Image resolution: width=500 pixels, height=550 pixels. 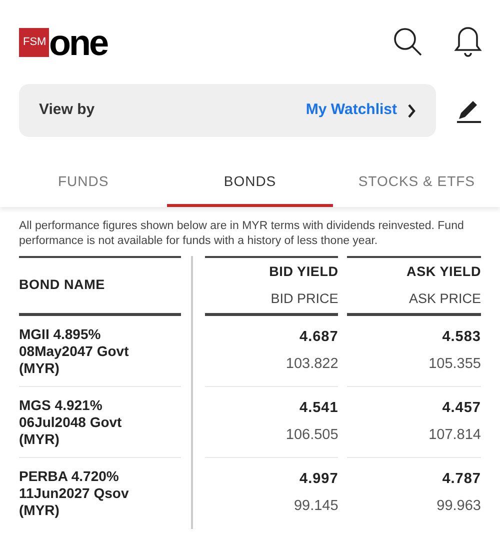 What do you see at coordinates (242, 233) in the screenshot?
I see `disclaimer-text: All performance figures shown below are in MYR terms with dividends reinvested. Fund performance is not available for funds with a history of less thone year.` at bounding box center [242, 233].